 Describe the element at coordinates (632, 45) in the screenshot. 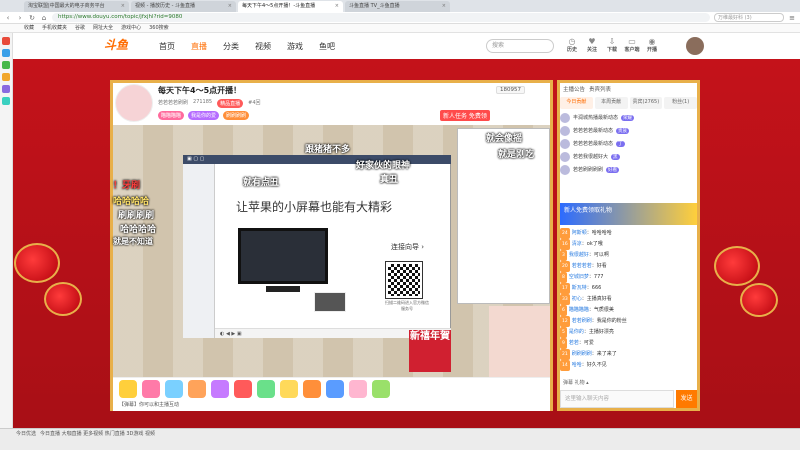

I see `client-icon: ▭ 客户端` at that location.